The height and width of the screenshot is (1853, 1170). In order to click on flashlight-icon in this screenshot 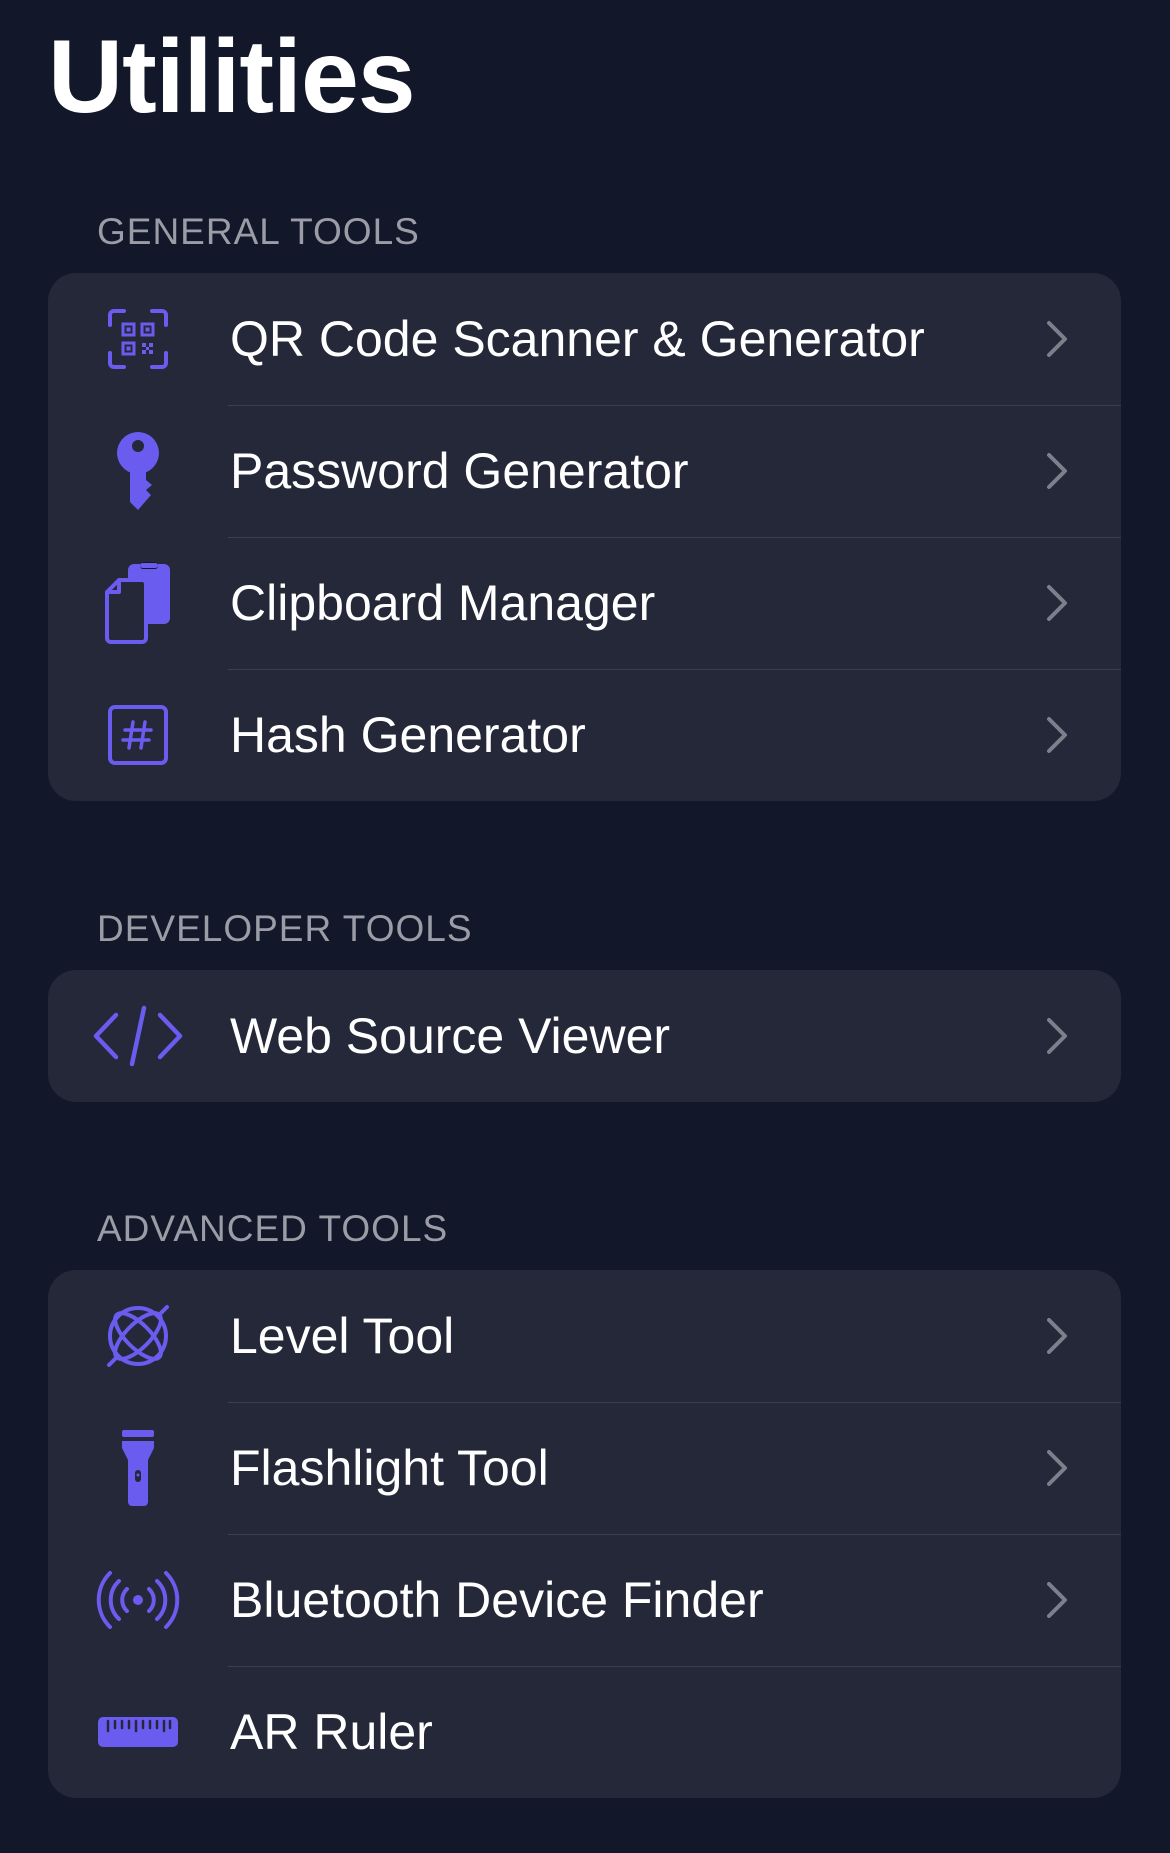, I will do `click(138, 1468)`.